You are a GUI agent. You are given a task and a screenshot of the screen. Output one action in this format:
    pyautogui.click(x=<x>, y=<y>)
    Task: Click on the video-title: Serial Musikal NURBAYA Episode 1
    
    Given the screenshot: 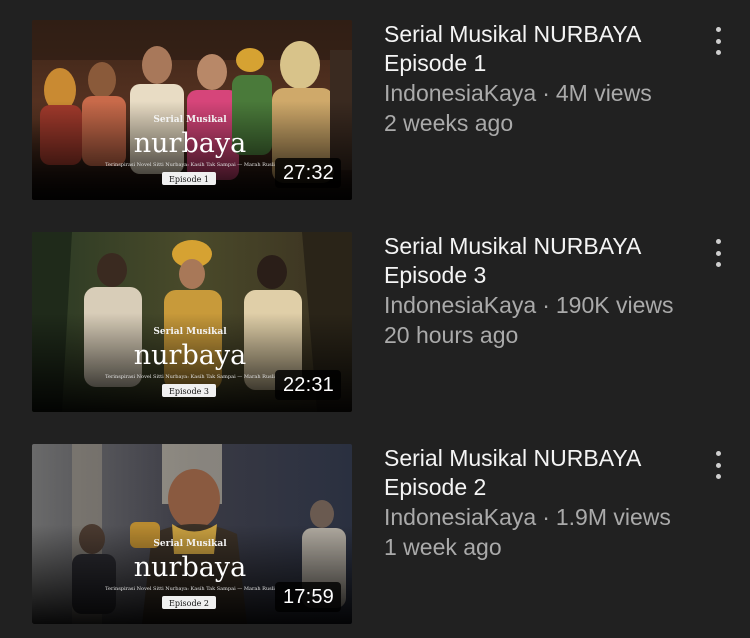 What is the action you would take?
    pyautogui.click(x=534, y=49)
    